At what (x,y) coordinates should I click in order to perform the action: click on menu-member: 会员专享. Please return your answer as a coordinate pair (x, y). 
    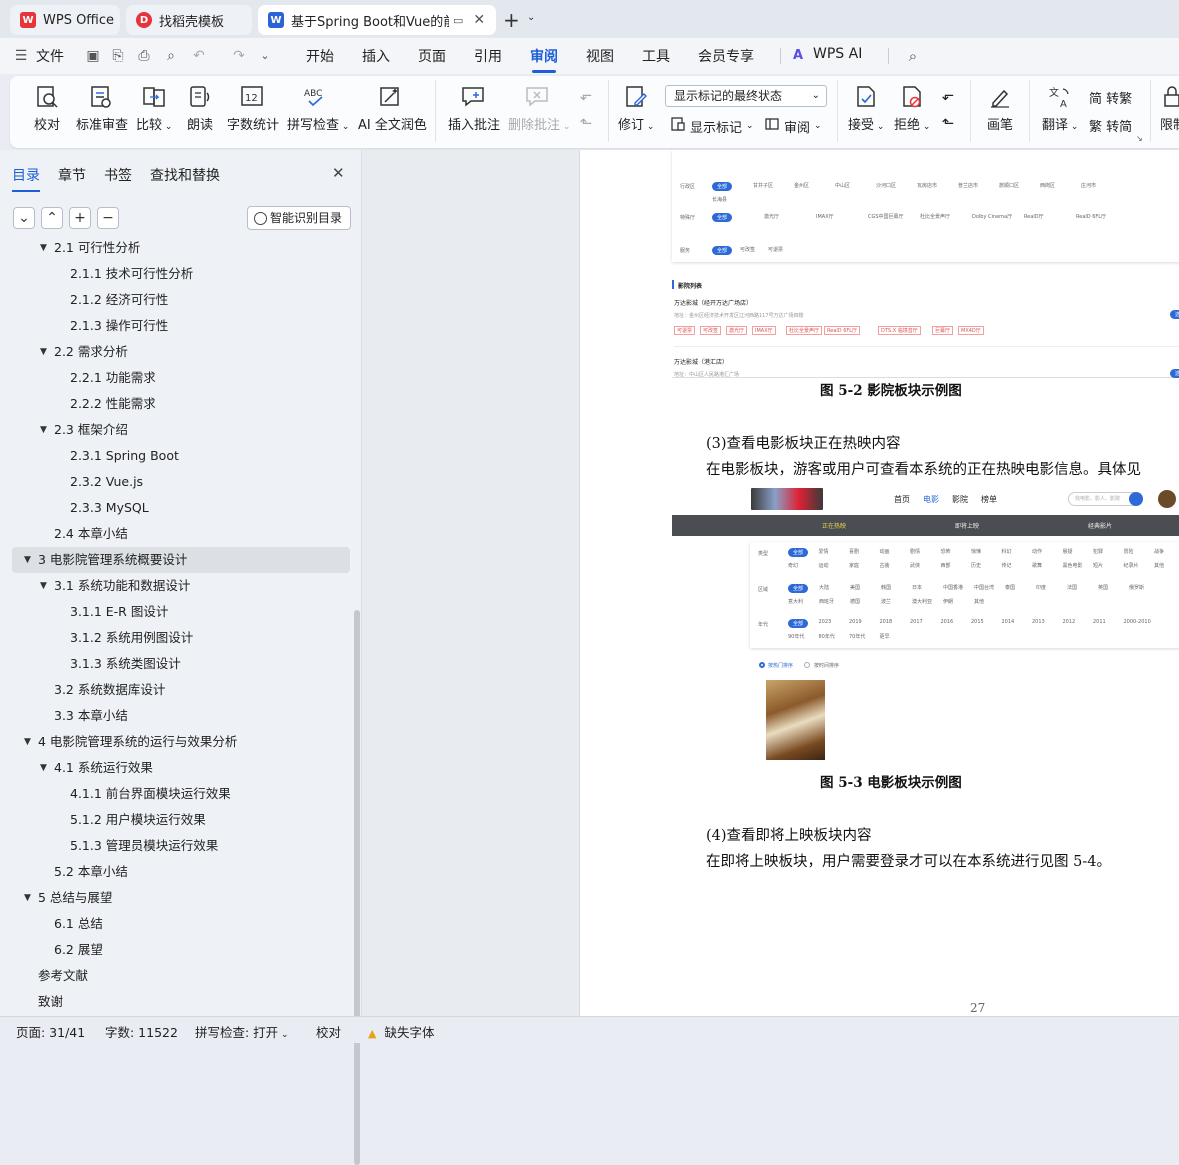
    Looking at the image, I should click on (726, 56).